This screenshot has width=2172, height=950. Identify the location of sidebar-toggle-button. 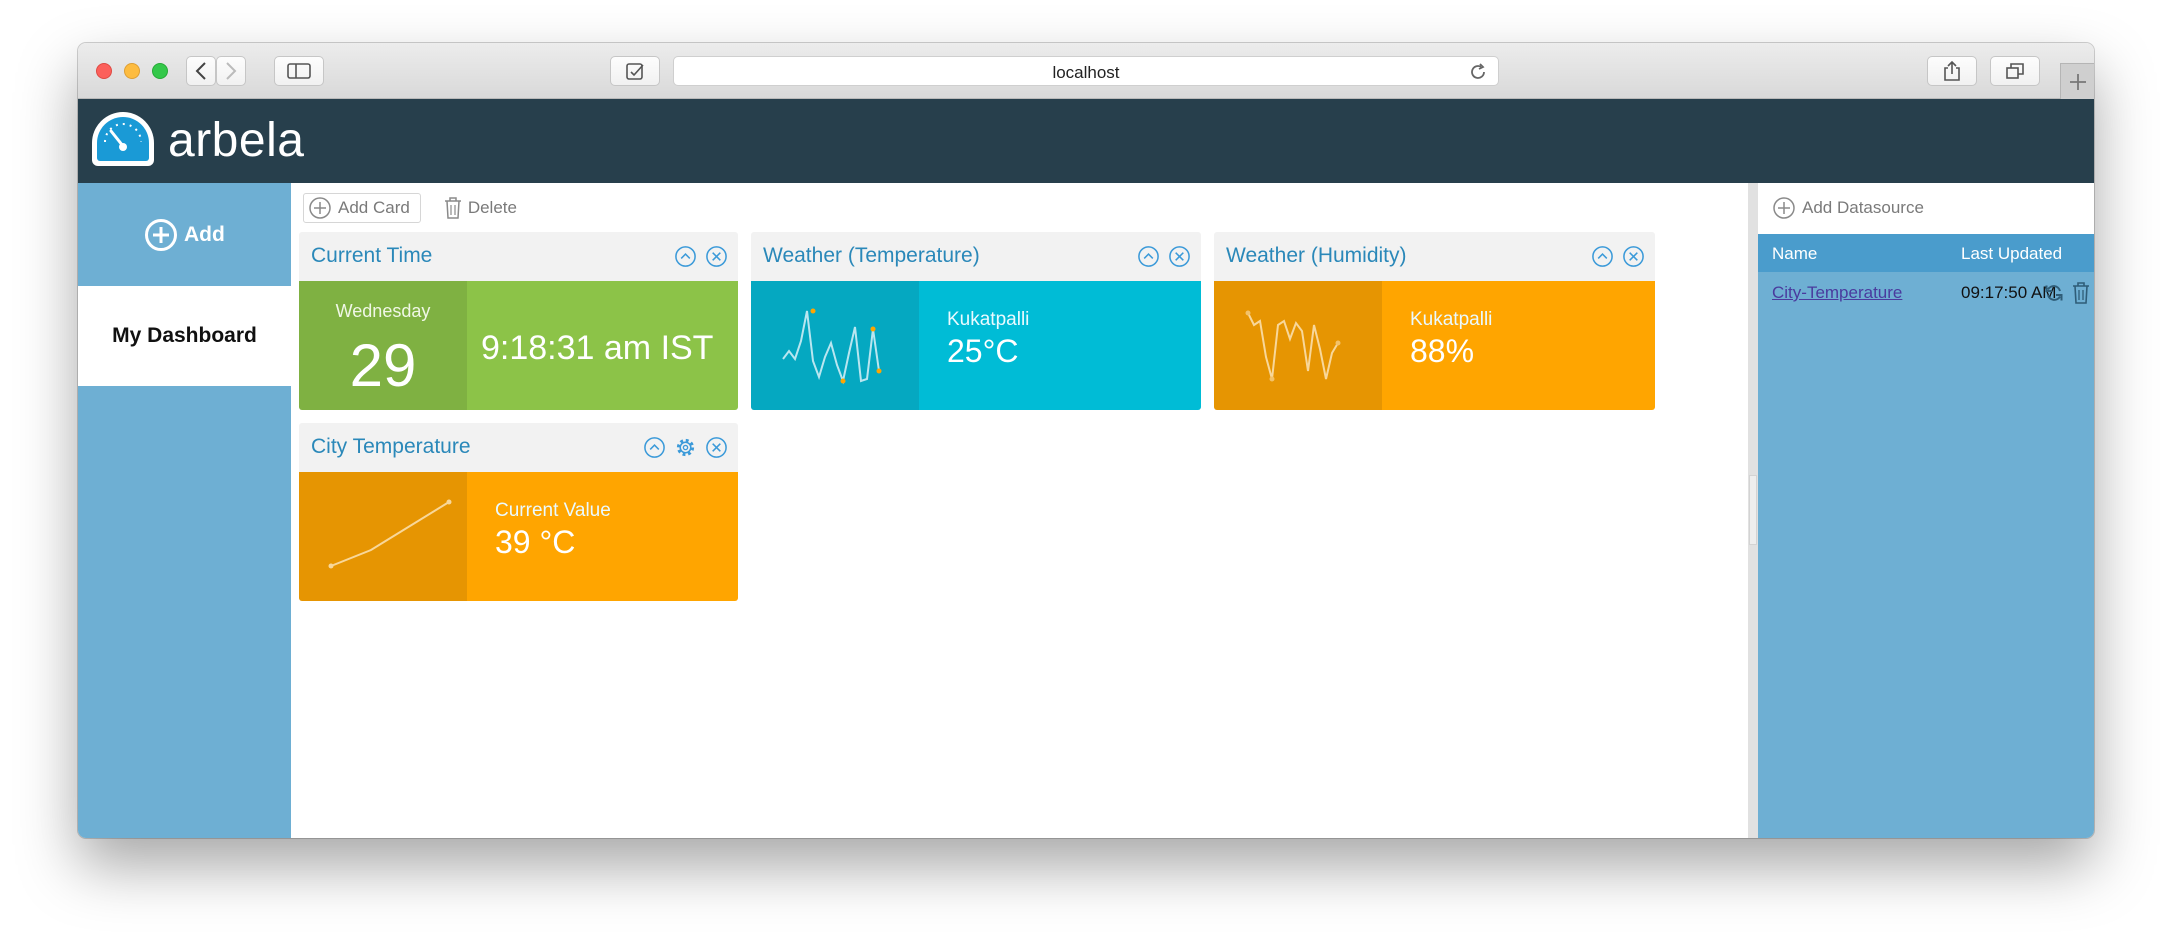
(299, 71).